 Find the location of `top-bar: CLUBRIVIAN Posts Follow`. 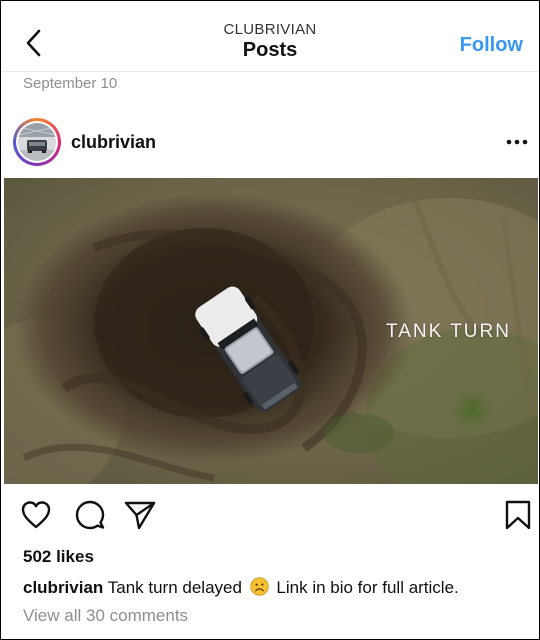

top-bar: CLUBRIVIAN Posts Follow is located at coordinates (270, 36).